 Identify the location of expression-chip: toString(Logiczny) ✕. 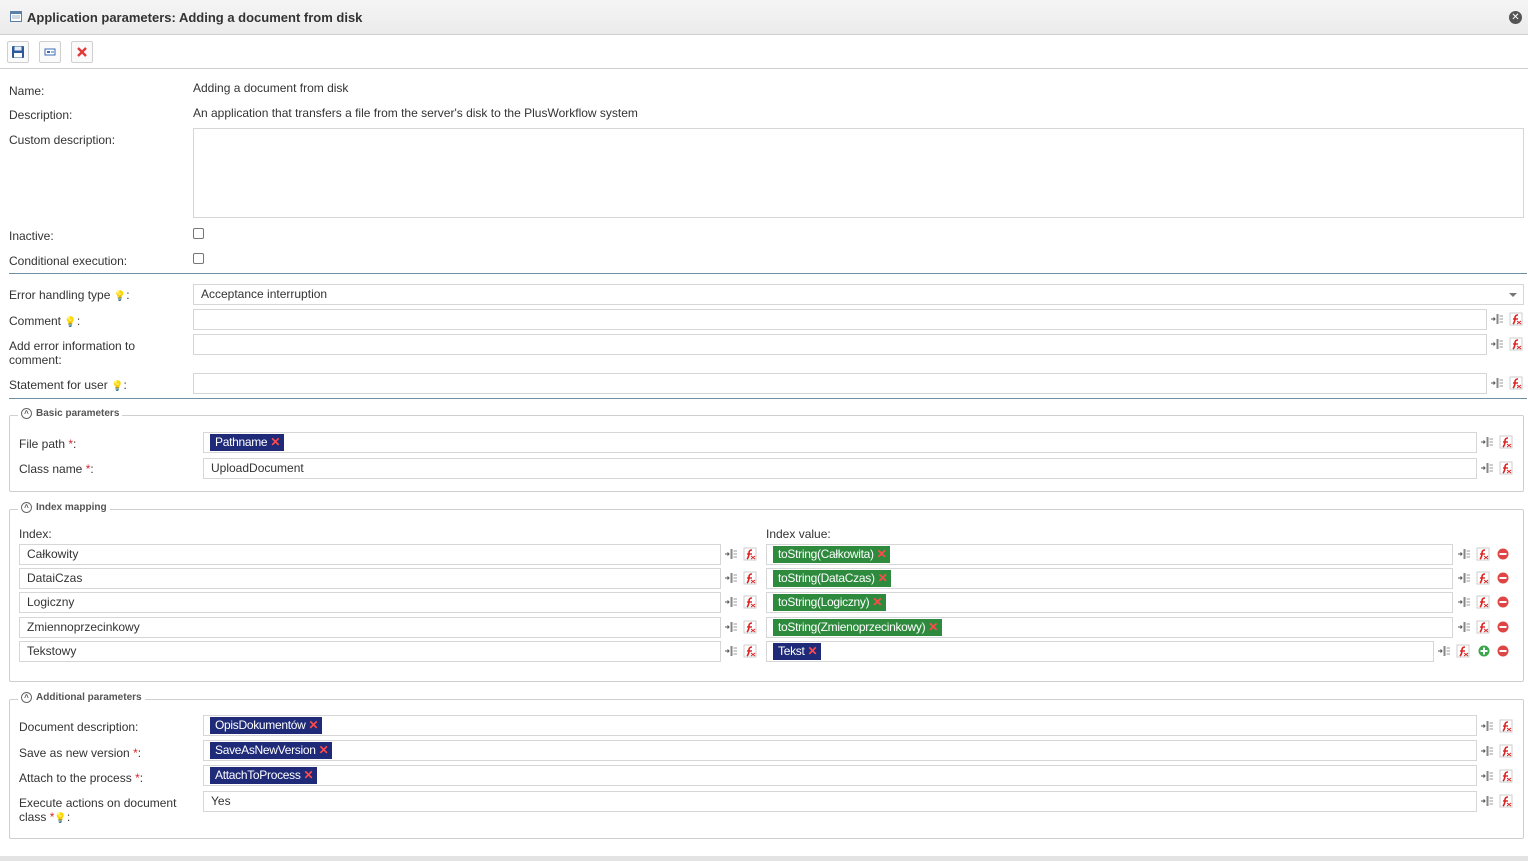
(830, 602).